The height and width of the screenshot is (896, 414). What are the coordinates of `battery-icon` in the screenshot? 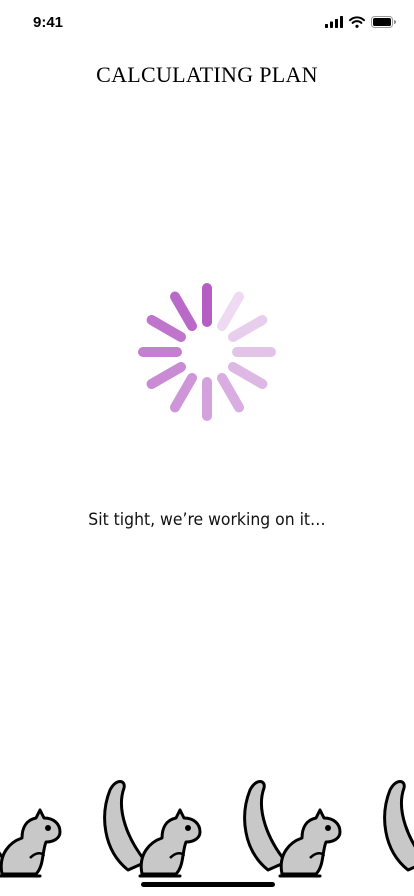 It's located at (383, 22).